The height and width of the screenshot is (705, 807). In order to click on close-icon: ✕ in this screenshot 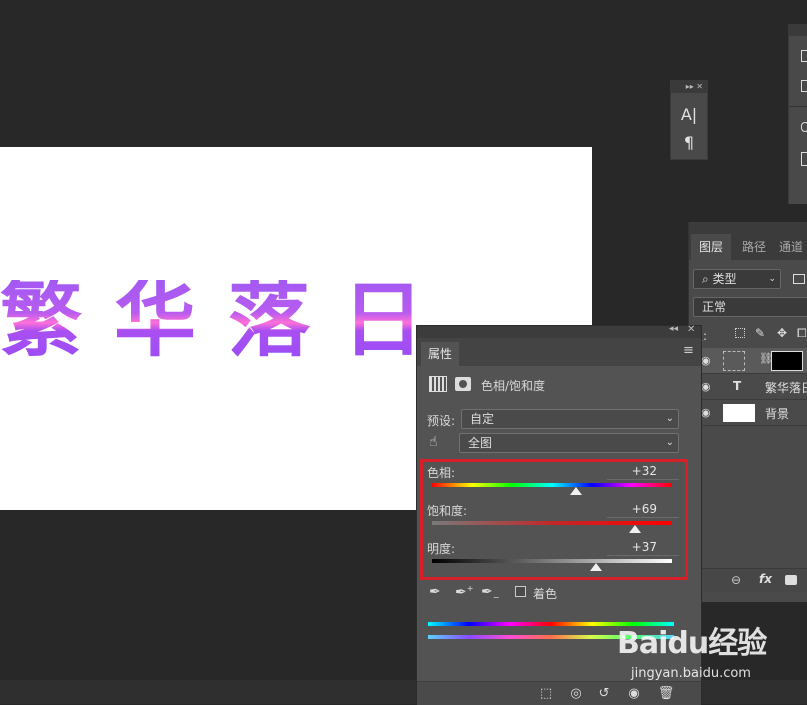, I will do `click(691, 329)`.